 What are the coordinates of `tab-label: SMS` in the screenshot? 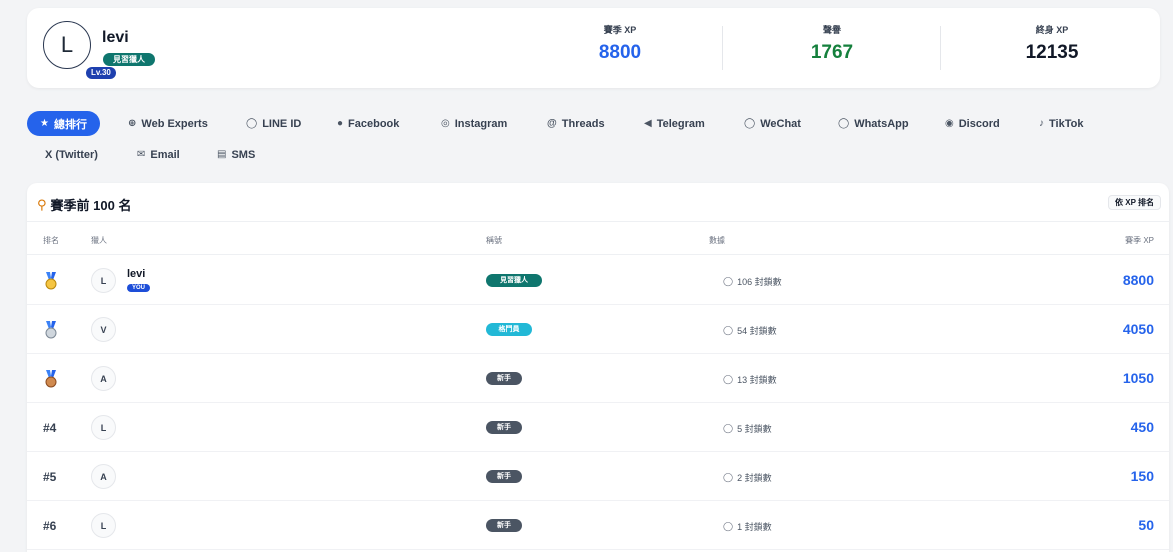 It's located at (243, 154).